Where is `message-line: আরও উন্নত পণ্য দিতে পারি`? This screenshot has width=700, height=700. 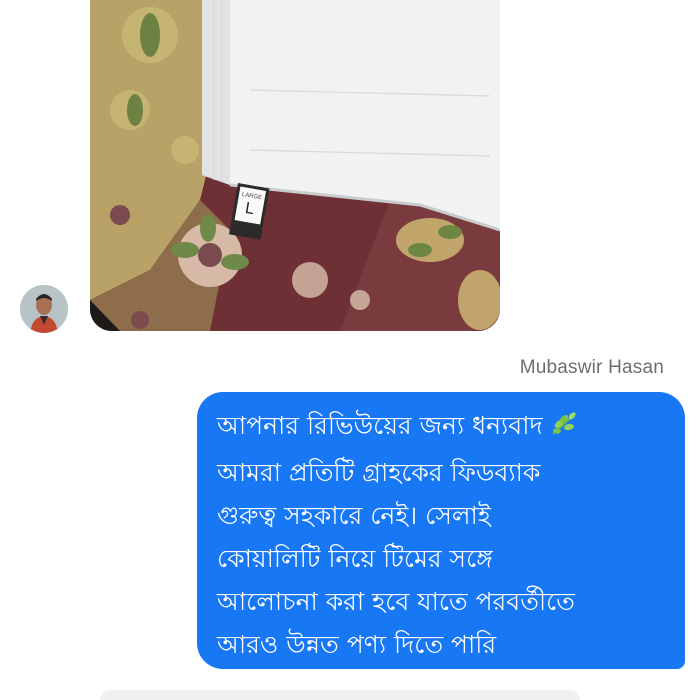 message-line: আরও উন্নত পণ্য দিতে পারি is located at coordinates (357, 644).